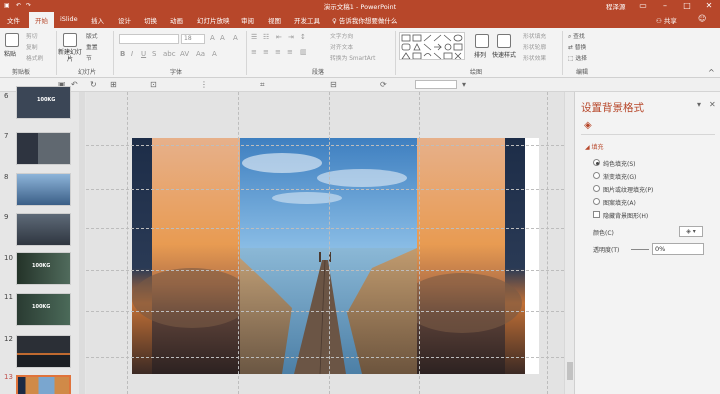 Image resolution: width=720 pixels, height=394 pixels. Describe the element at coordinates (534, 46) in the screenshot. I see `shape-outline-button: 形状轮廓` at that location.